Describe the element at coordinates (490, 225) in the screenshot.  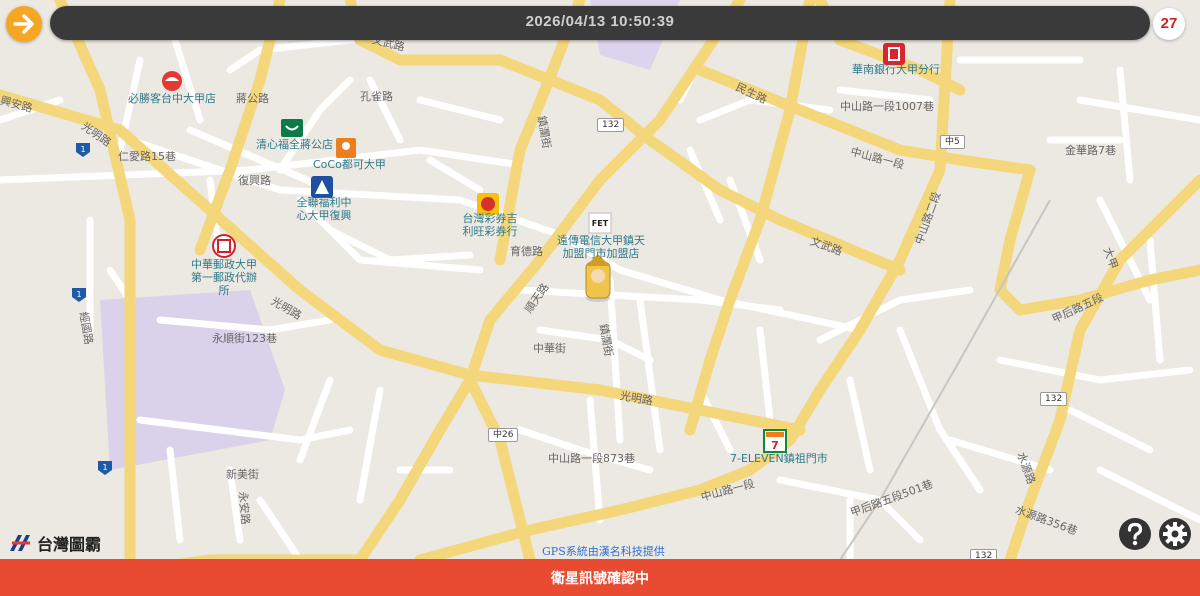
I see `poi-label-lottery: 台灣彩券吉利旺彩券行` at that location.